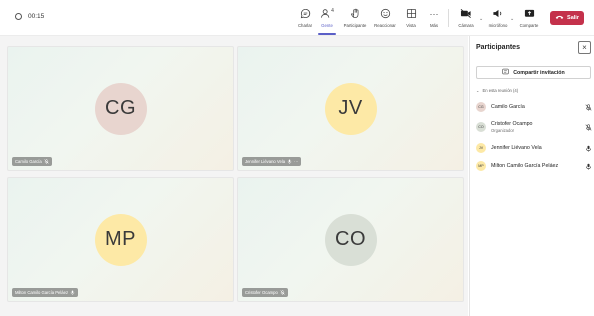 The height and width of the screenshot is (316, 594). I want to click on leave-button: Salir, so click(567, 18).